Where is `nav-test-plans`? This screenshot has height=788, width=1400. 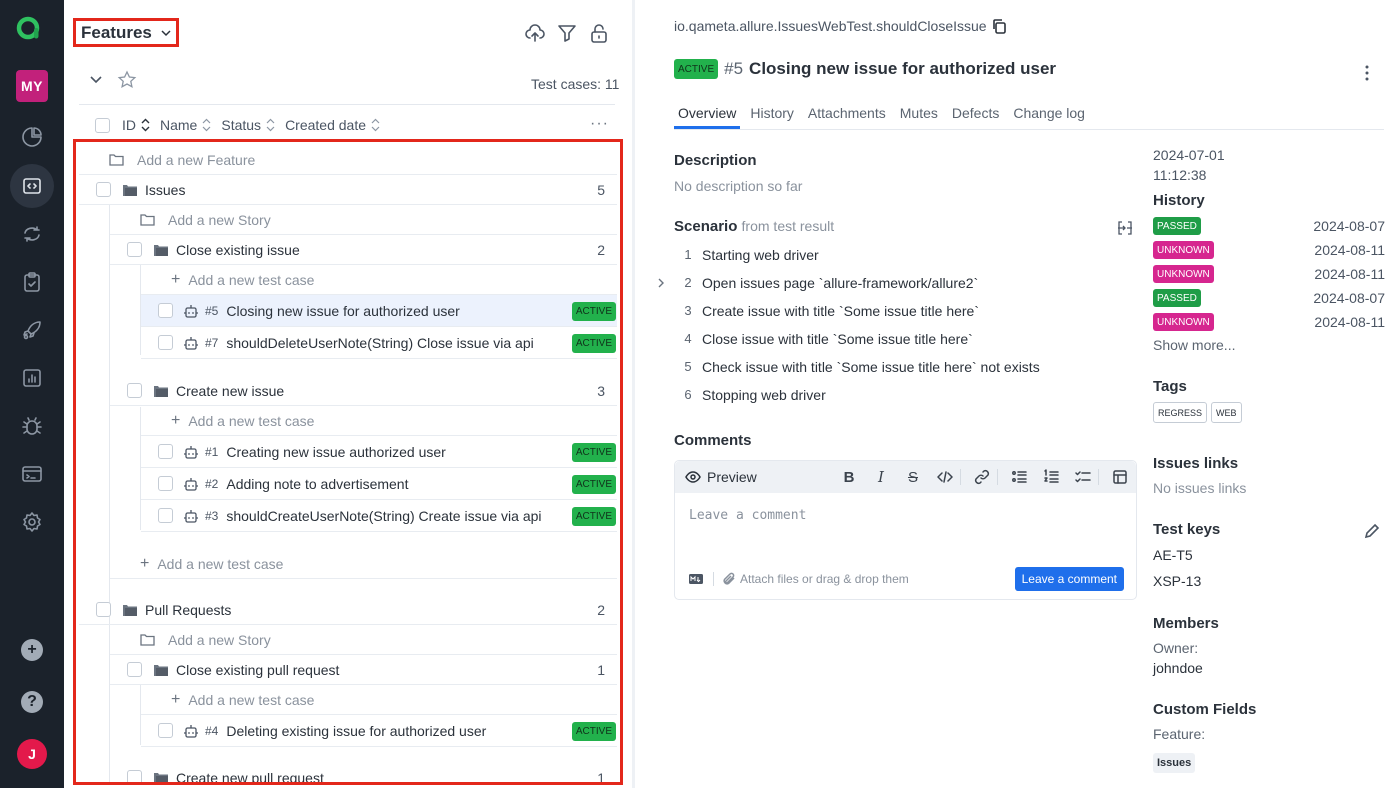 nav-test-plans is located at coordinates (32, 282).